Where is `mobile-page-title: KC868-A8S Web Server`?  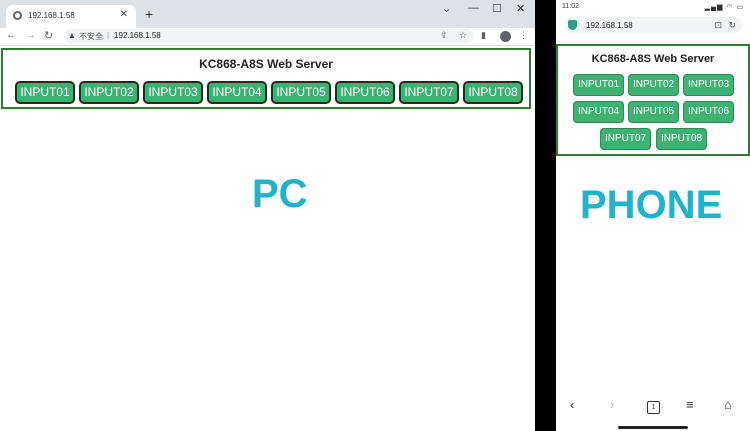
mobile-page-title: KC868-A8S Web Server is located at coordinates (653, 59).